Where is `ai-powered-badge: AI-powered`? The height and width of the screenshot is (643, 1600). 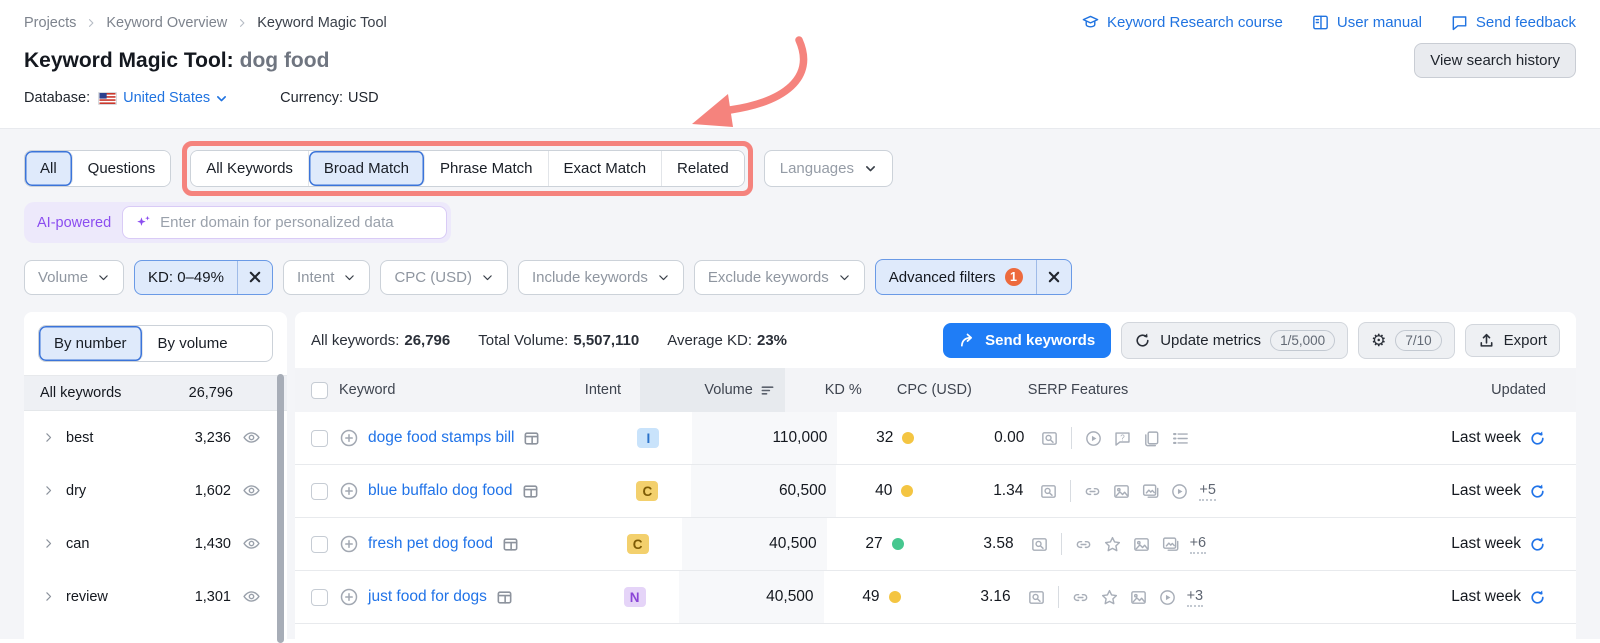 ai-powered-badge: AI-powered is located at coordinates (74, 222).